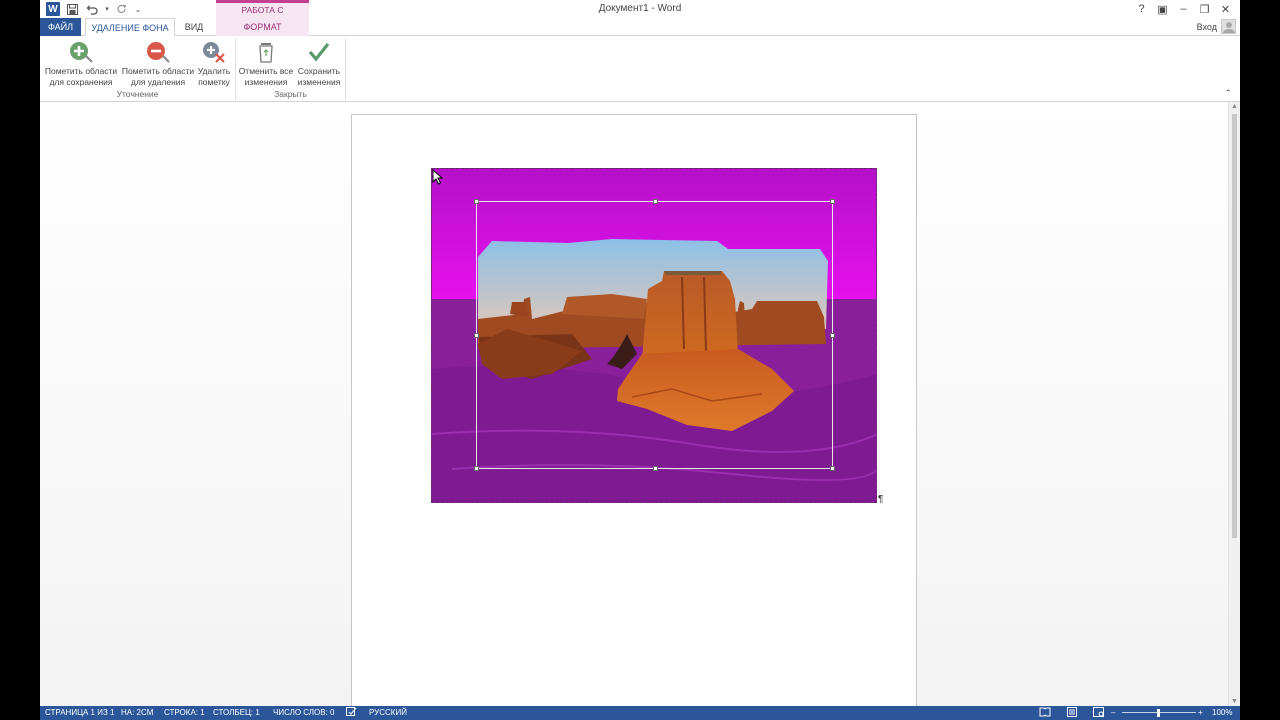 The image size is (1280, 720). What do you see at coordinates (1204, 9) in the screenshot?
I see `restore-button: ❐` at bounding box center [1204, 9].